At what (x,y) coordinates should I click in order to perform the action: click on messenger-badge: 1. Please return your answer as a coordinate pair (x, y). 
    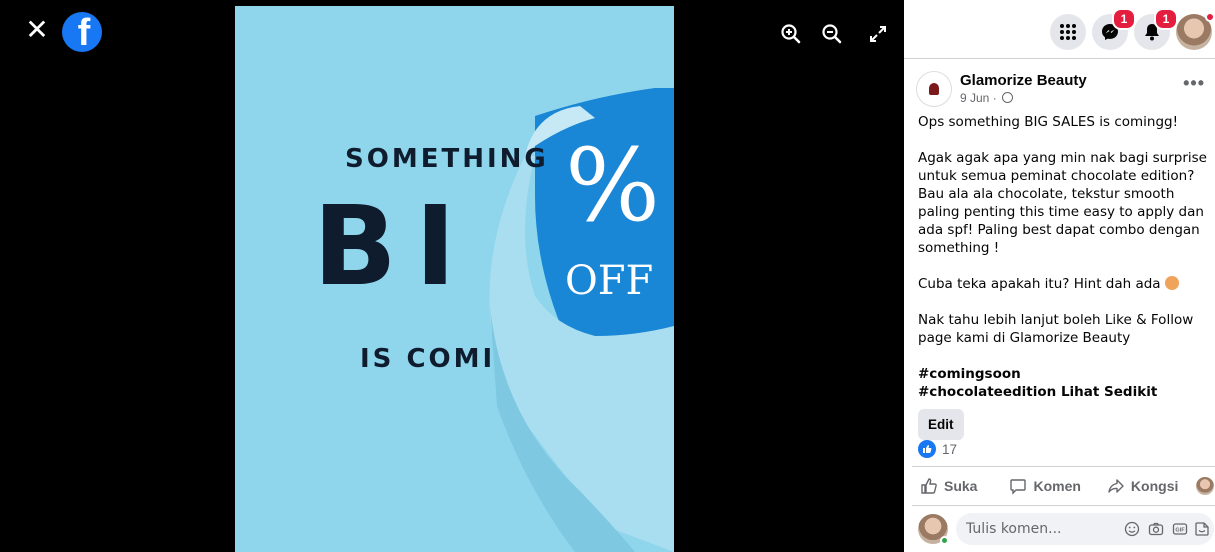
    Looking at the image, I should click on (1124, 19).